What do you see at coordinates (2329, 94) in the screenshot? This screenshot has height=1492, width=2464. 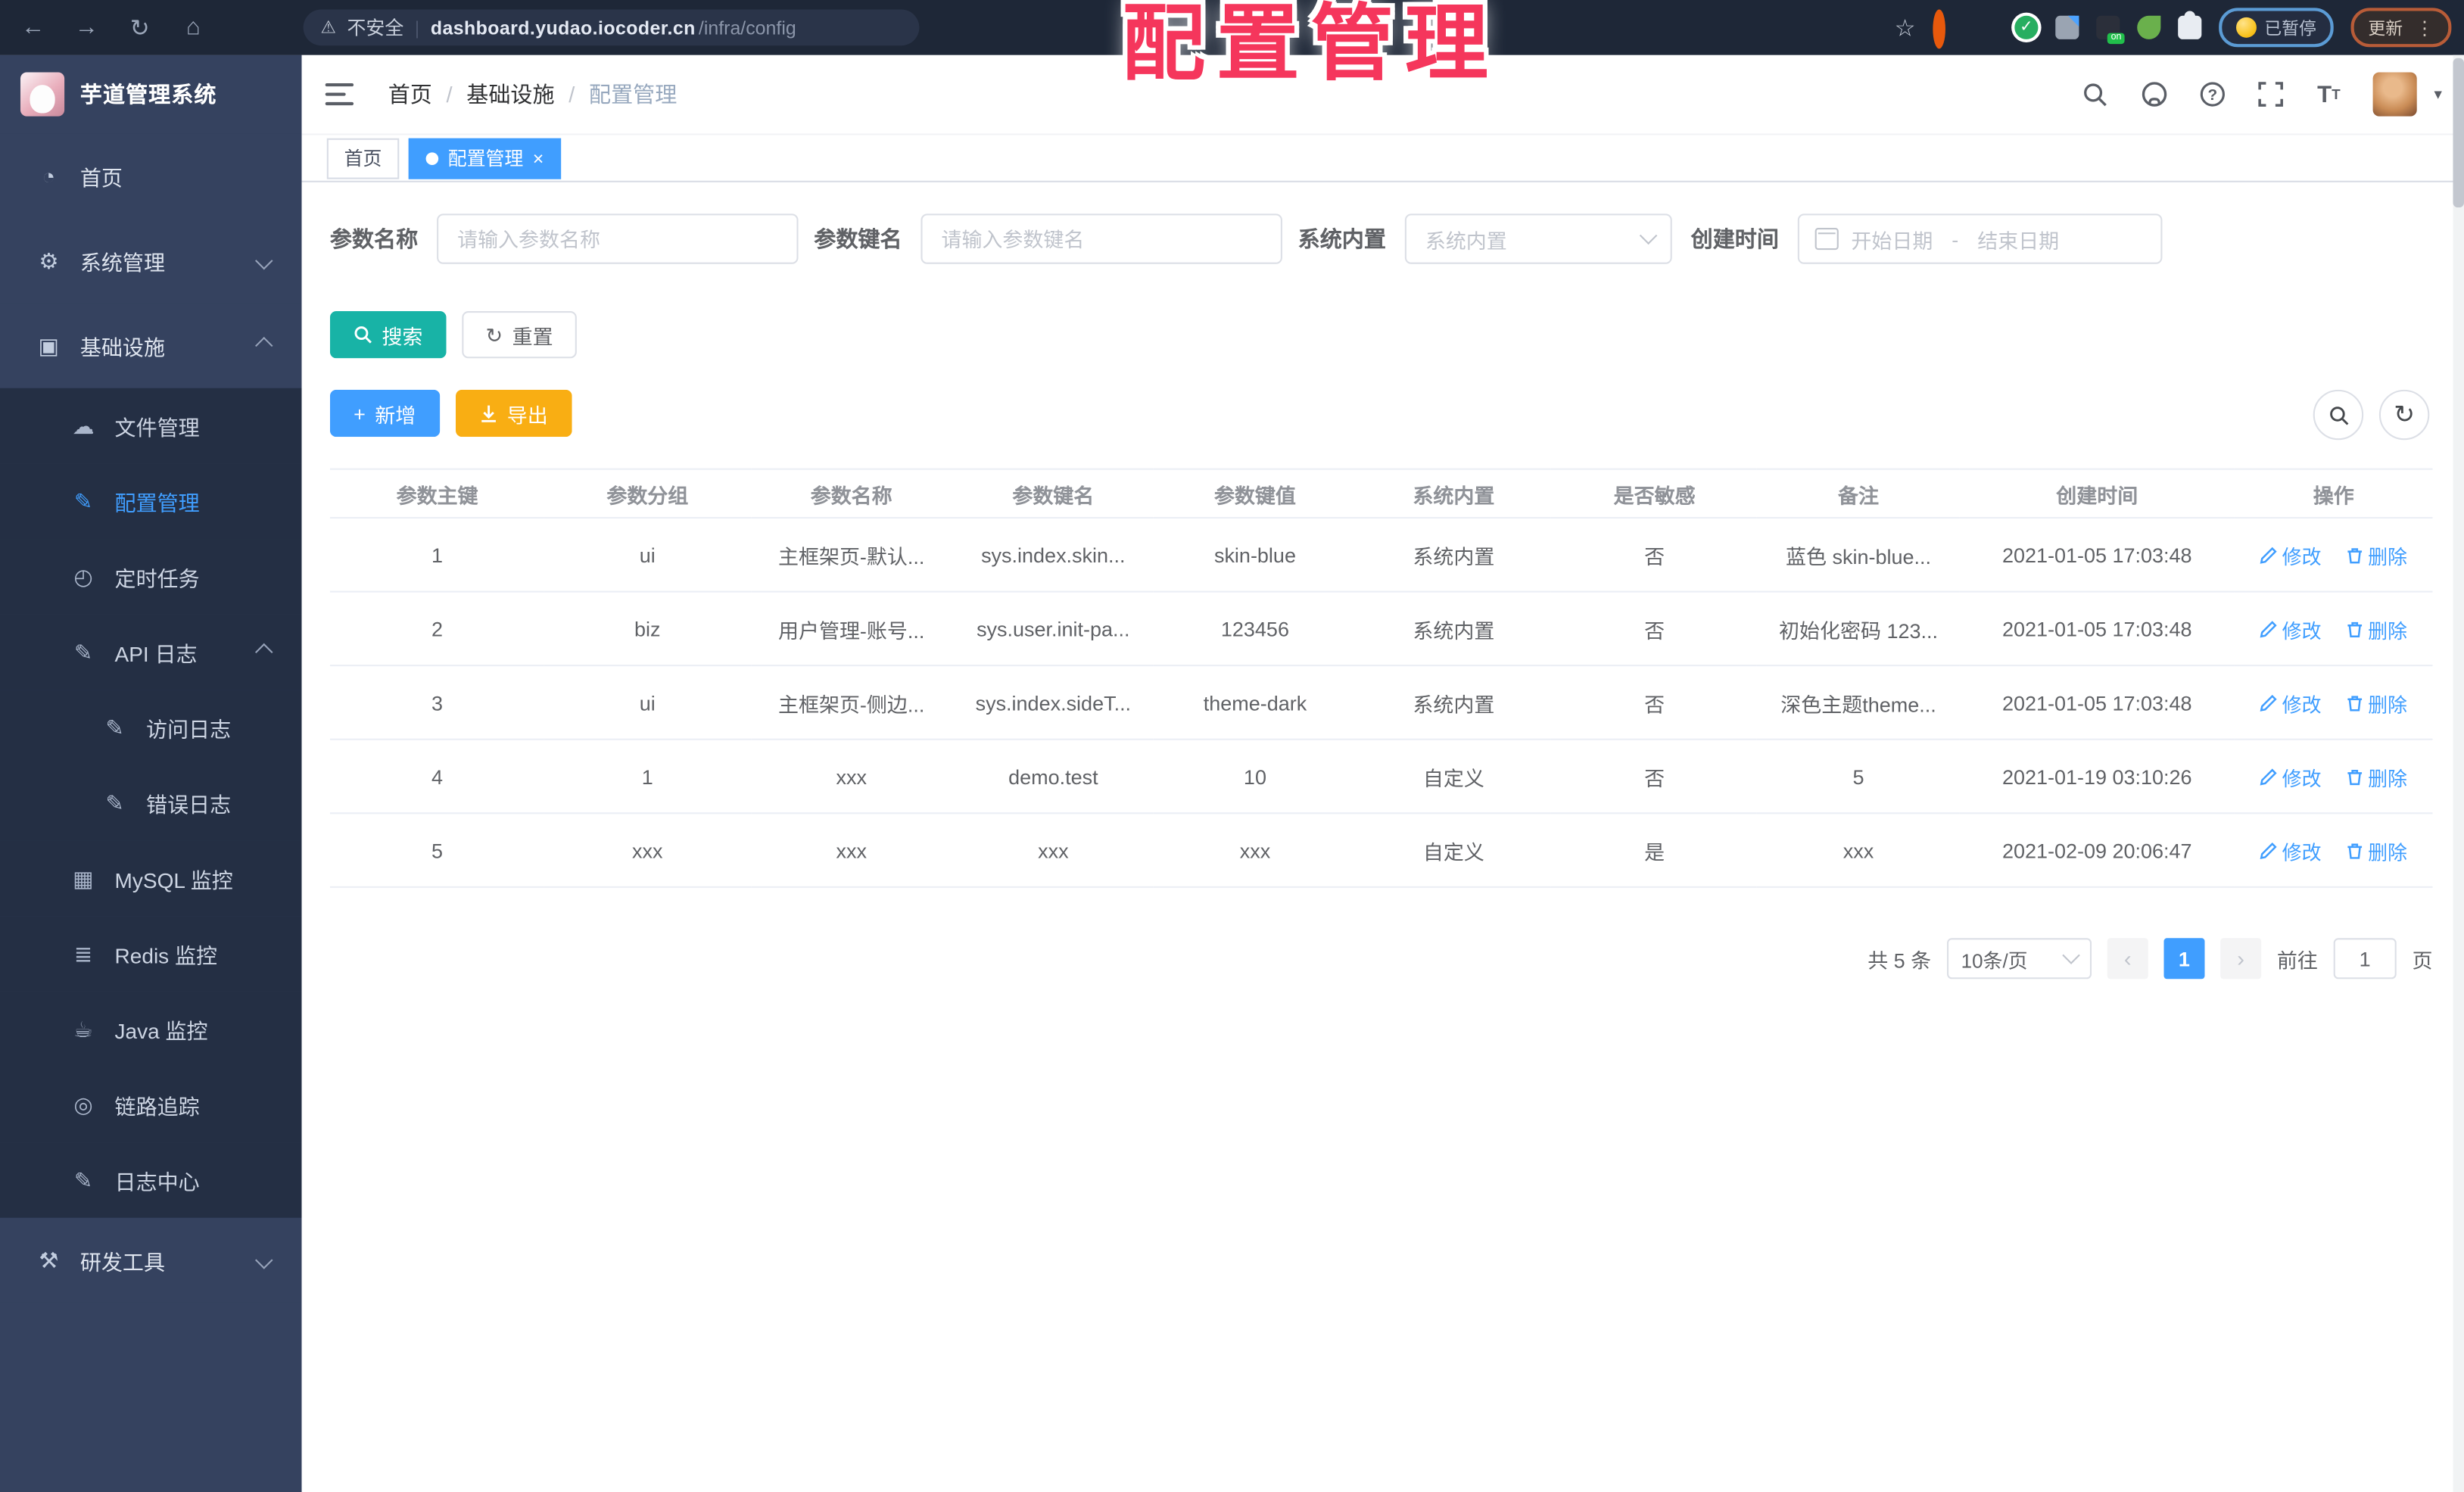 I see `font-size-icon: TT` at bounding box center [2329, 94].